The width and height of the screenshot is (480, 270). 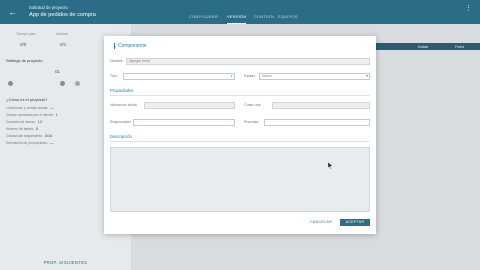 What do you see at coordinates (189, 105) in the screenshot?
I see `initial-estimate-input` at bounding box center [189, 105].